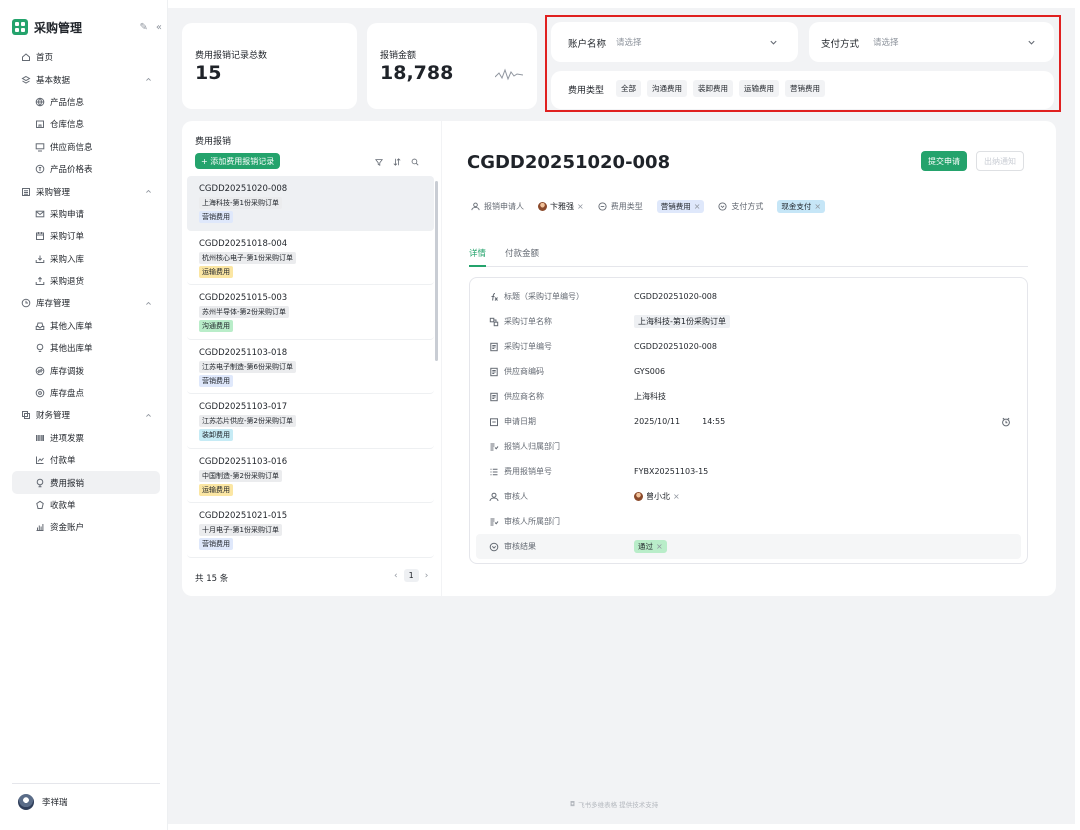 This screenshot has width=1080, height=830. What do you see at coordinates (216, 435) in the screenshot?
I see `list-item-type-tag: 装卸费用` at bounding box center [216, 435].